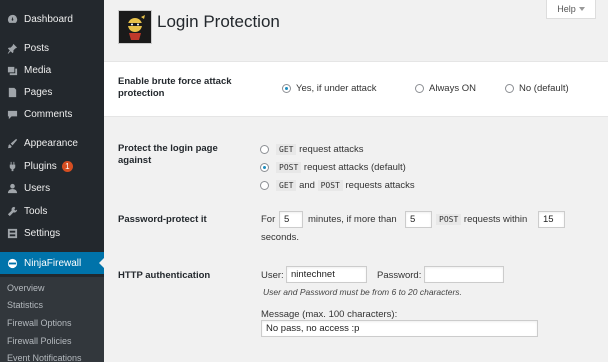  What do you see at coordinates (264, 185) in the screenshot?
I see `protect-both-radio` at bounding box center [264, 185].